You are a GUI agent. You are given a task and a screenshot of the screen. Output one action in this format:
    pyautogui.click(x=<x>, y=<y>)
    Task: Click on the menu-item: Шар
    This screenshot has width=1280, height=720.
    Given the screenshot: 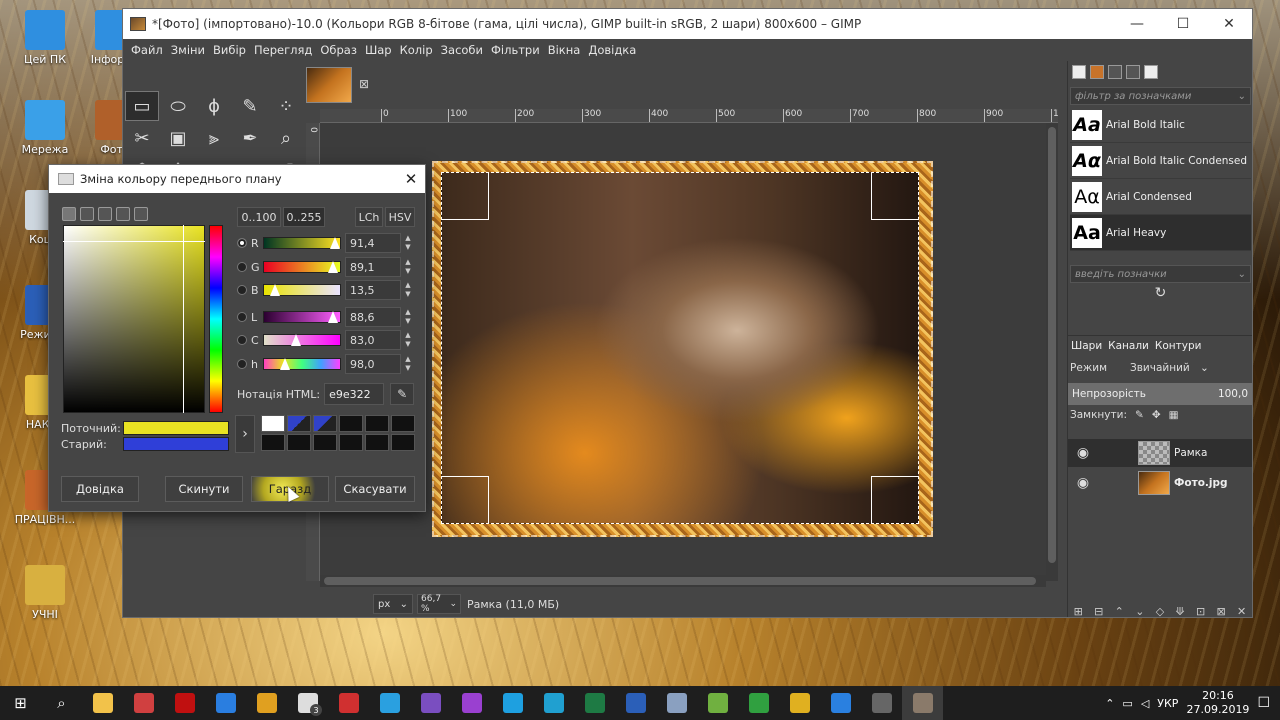 What is the action you would take?
    pyautogui.click(x=378, y=50)
    